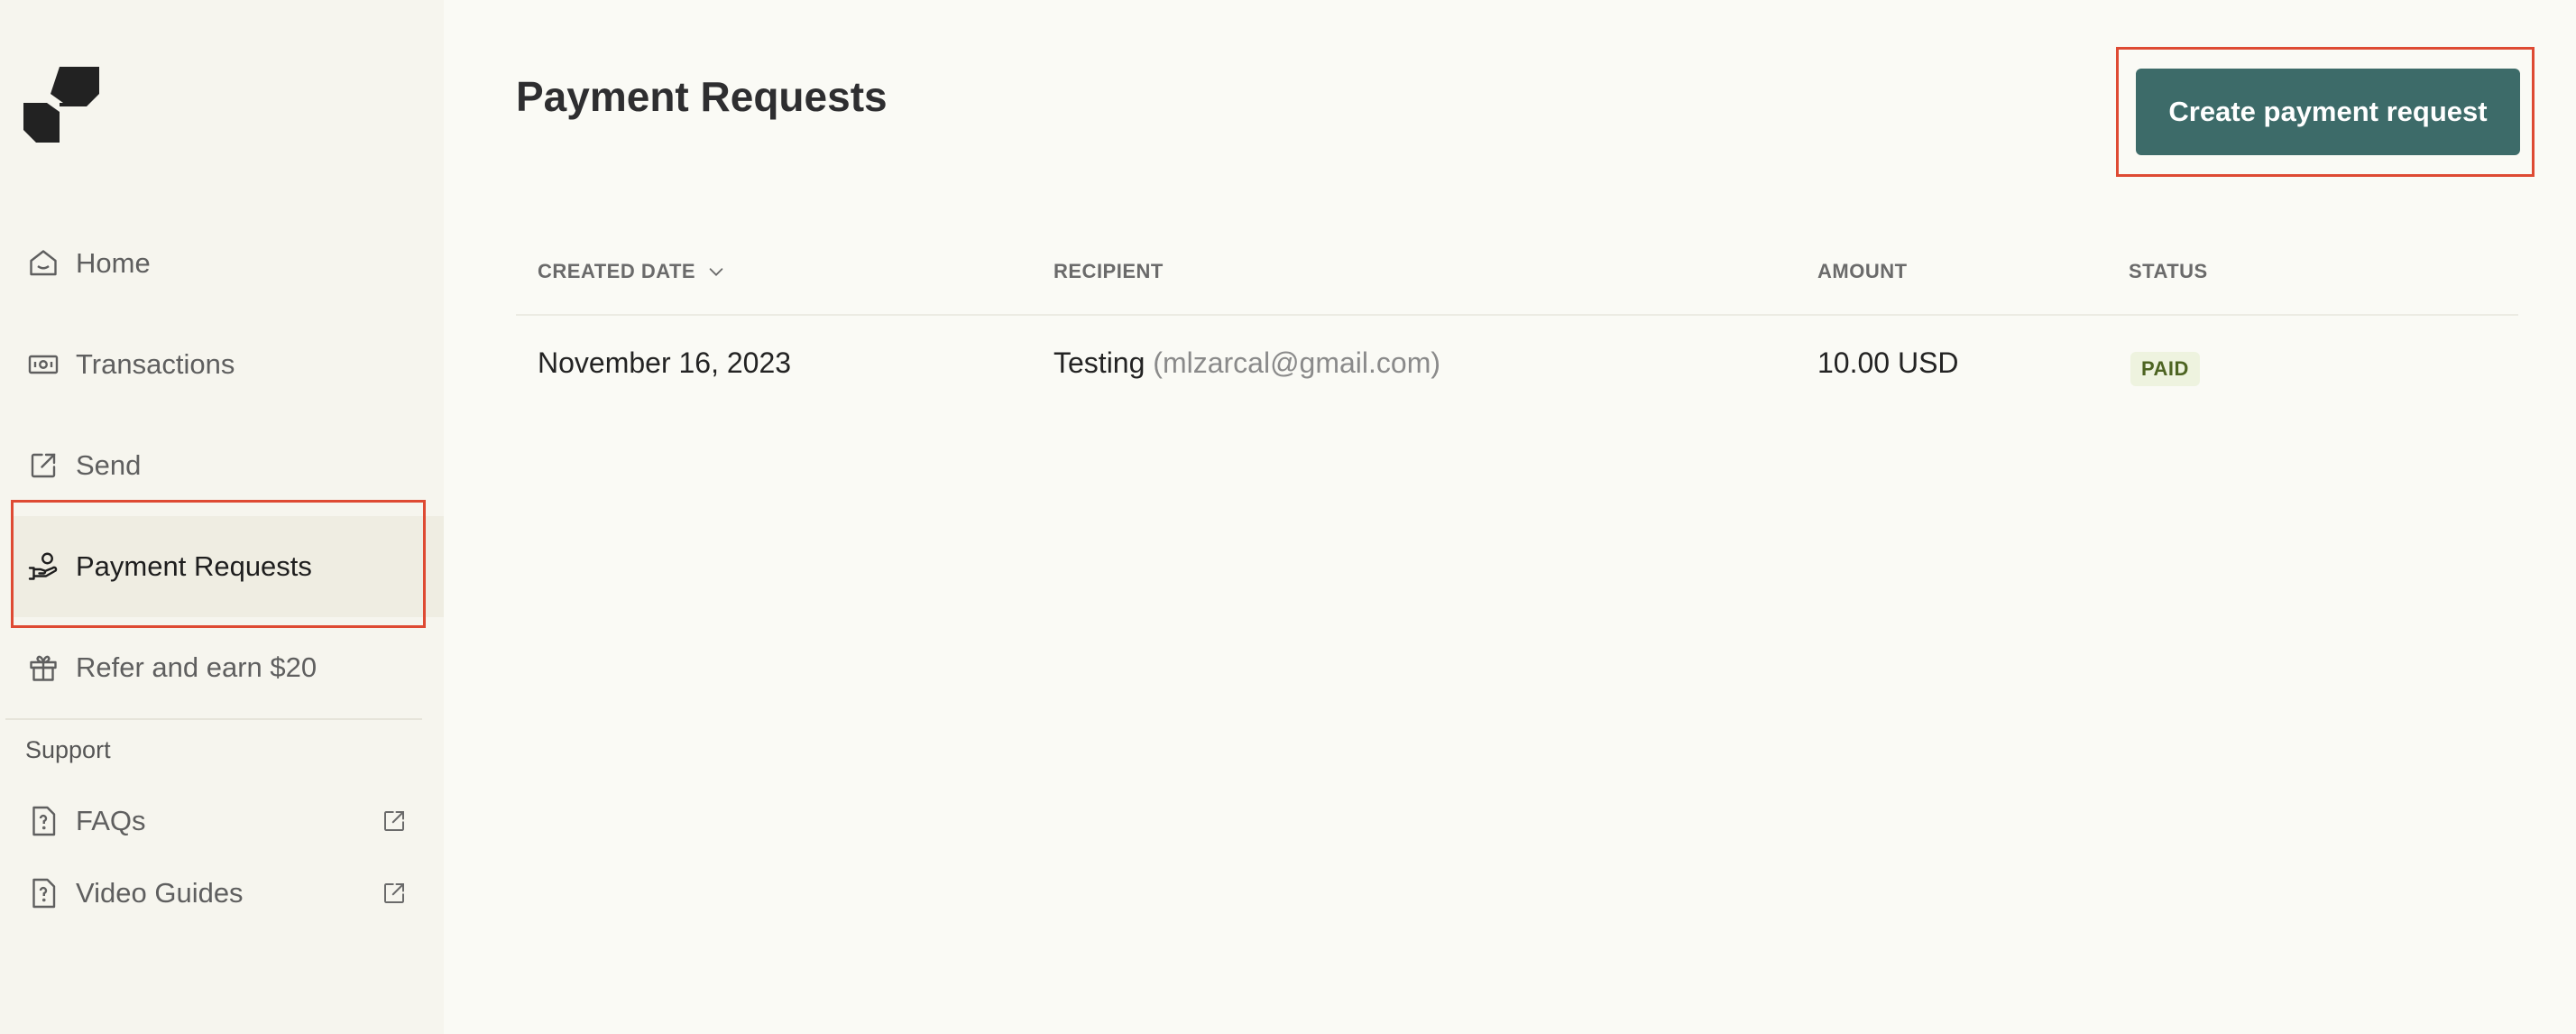  What do you see at coordinates (111, 820) in the screenshot?
I see `sidebar-item-label: FAQs` at bounding box center [111, 820].